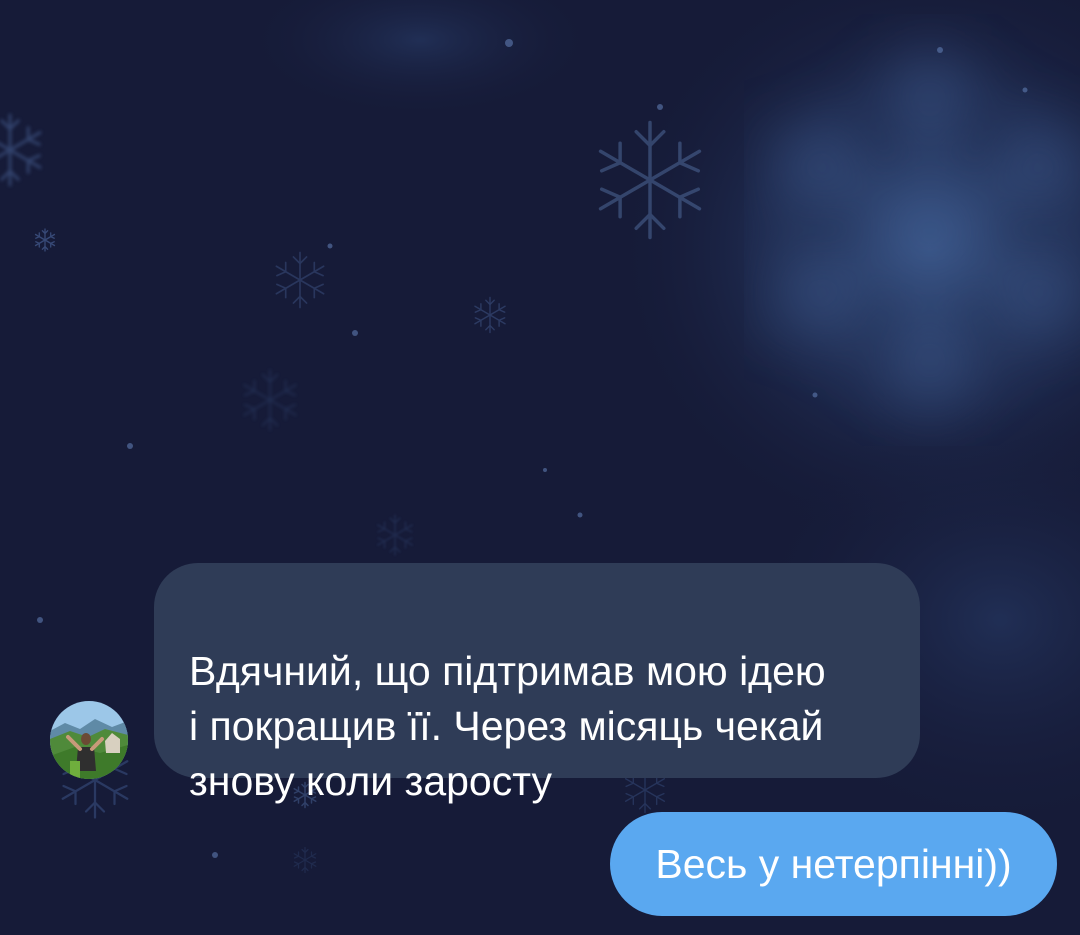 This screenshot has height=935, width=1080. I want to click on avatar, so click(89, 740).